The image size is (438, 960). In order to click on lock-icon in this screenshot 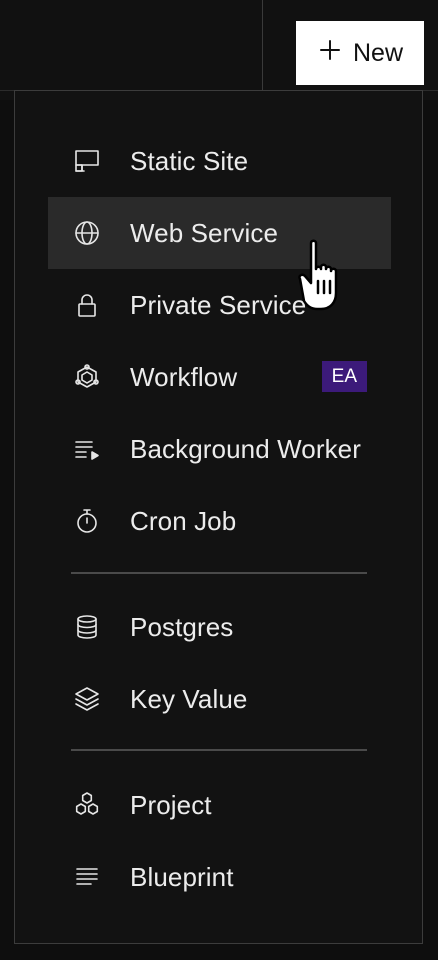, I will do `click(87, 305)`.